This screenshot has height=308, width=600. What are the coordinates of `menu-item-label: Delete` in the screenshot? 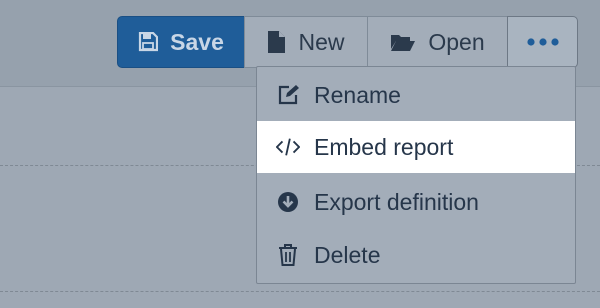 It's located at (347, 254).